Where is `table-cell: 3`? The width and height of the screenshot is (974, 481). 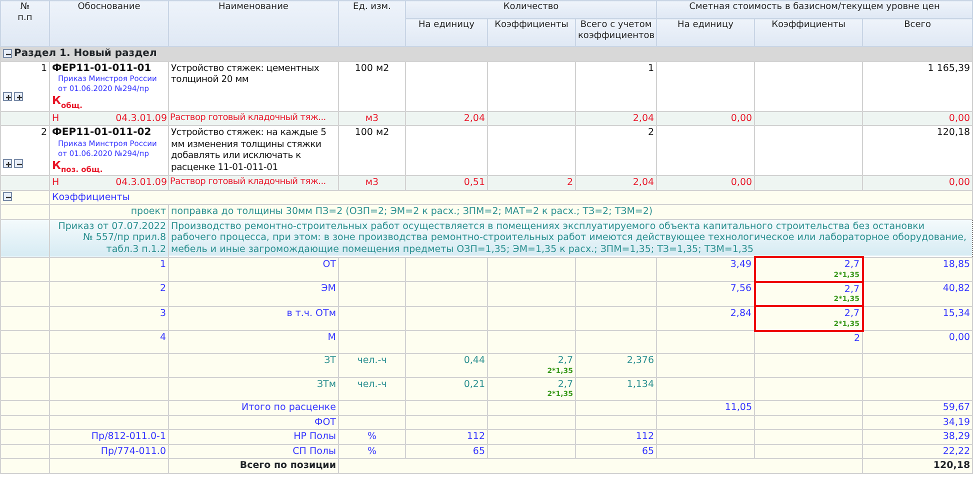
table-cell: 3 is located at coordinates (109, 318).